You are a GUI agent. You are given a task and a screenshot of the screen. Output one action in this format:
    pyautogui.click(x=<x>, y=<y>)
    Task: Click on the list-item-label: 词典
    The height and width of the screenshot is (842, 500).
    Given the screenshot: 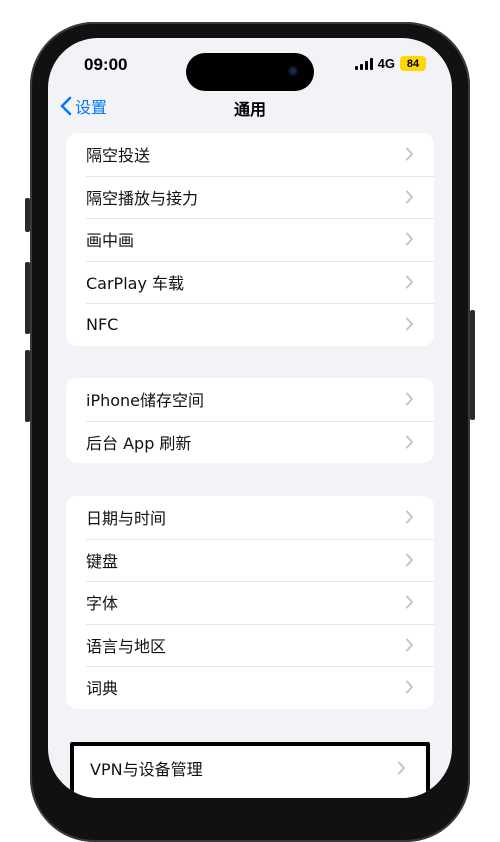 What is the action you would take?
    pyautogui.click(x=102, y=689)
    